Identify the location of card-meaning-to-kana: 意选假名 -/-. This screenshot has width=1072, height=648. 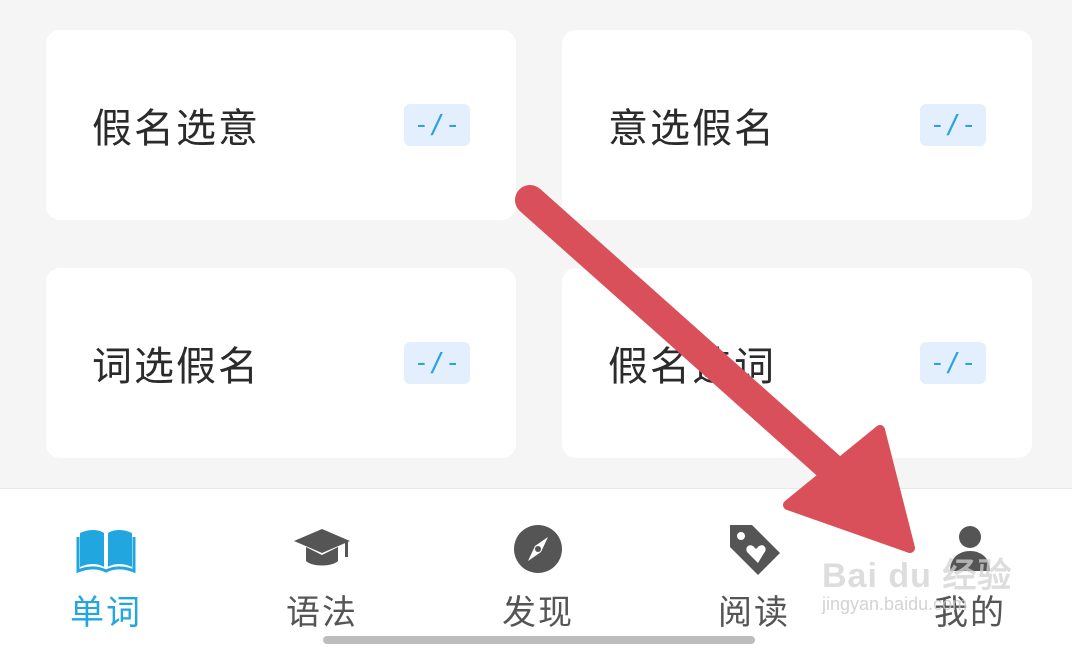
(797, 125).